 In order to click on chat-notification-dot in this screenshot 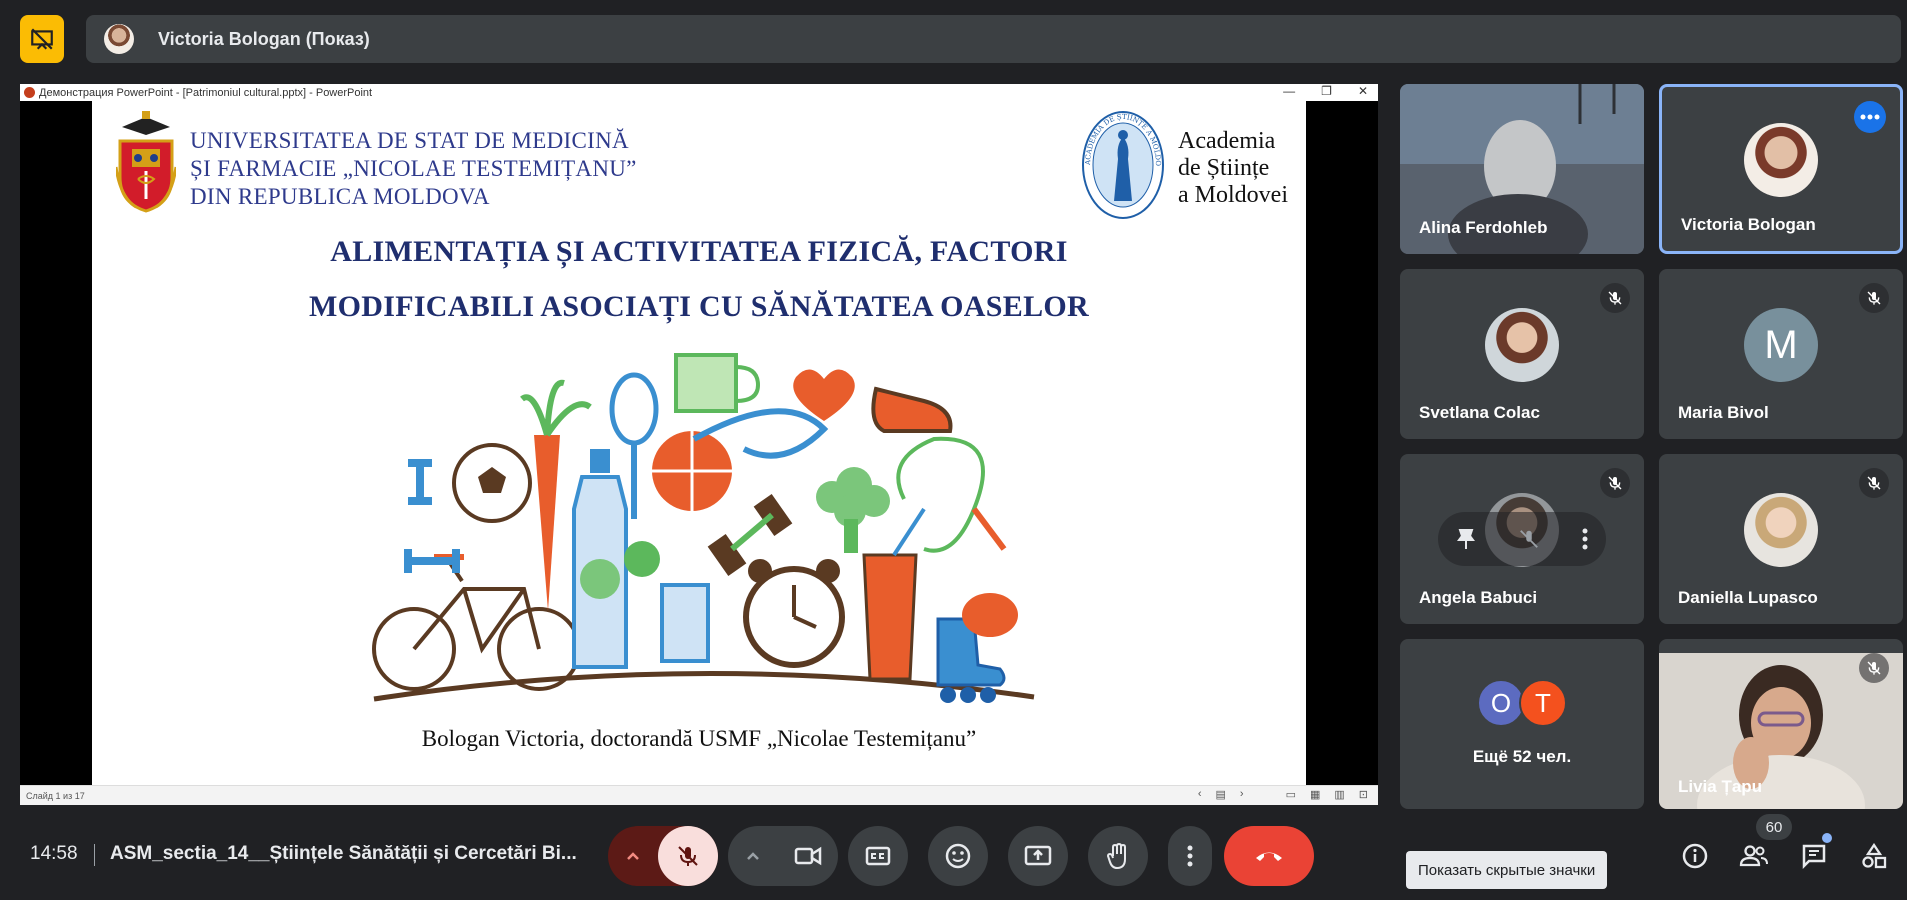, I will do `click(1827, 838)`.